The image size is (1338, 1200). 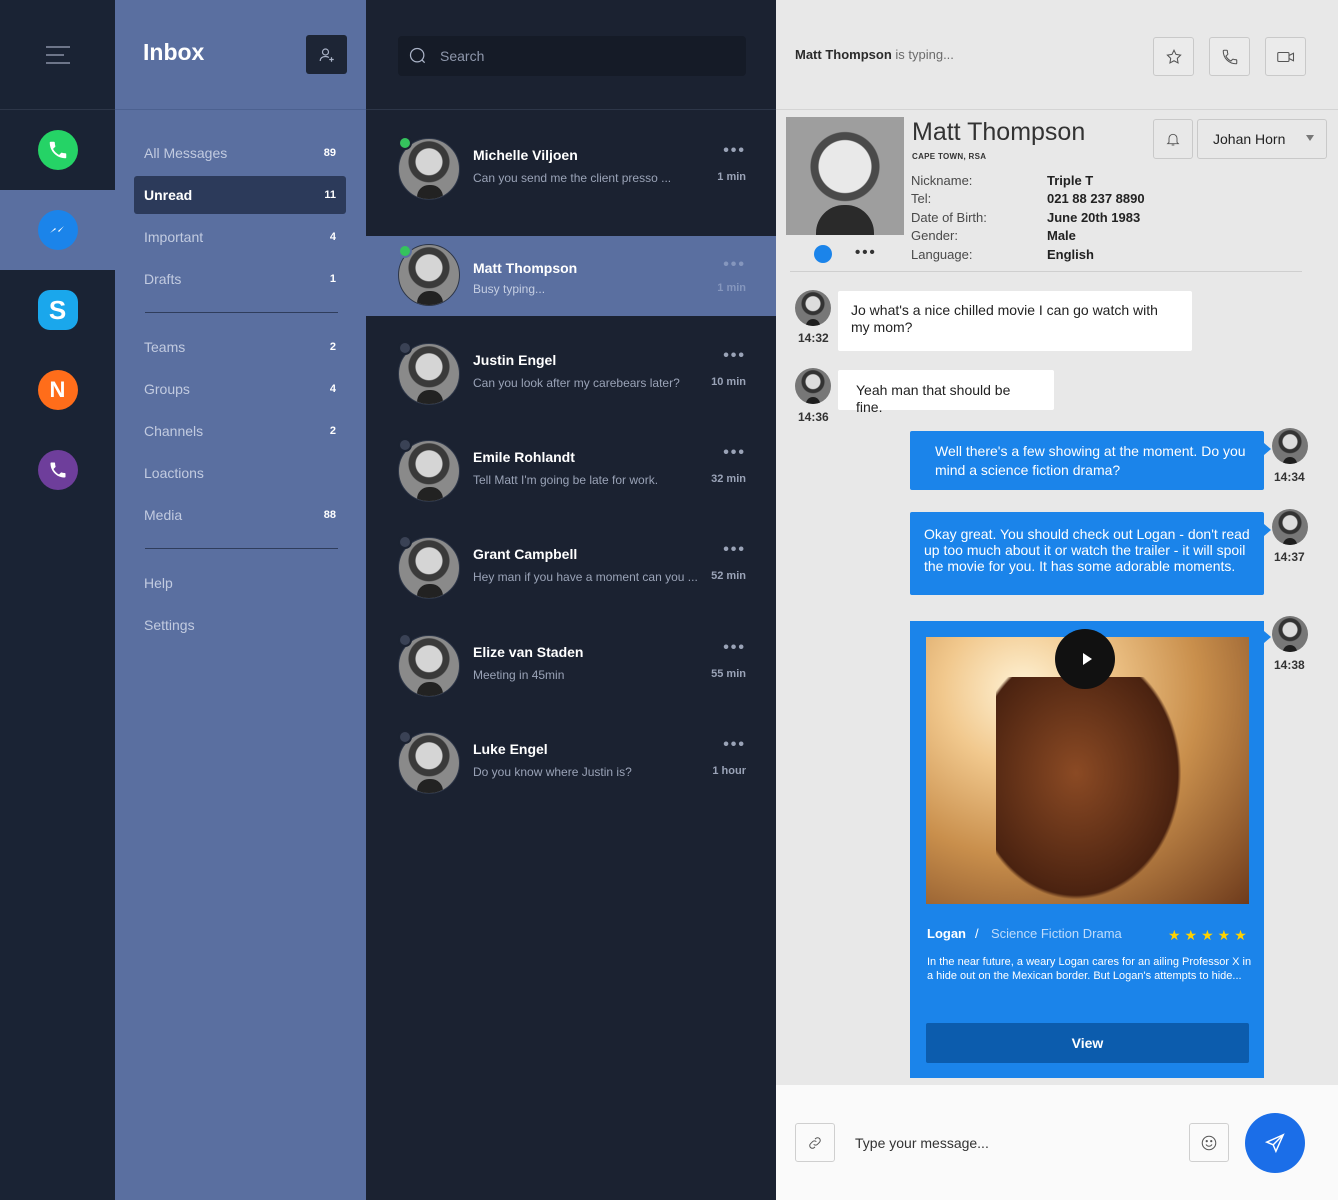 I want to click on search-box, so click(x=572, y=56).